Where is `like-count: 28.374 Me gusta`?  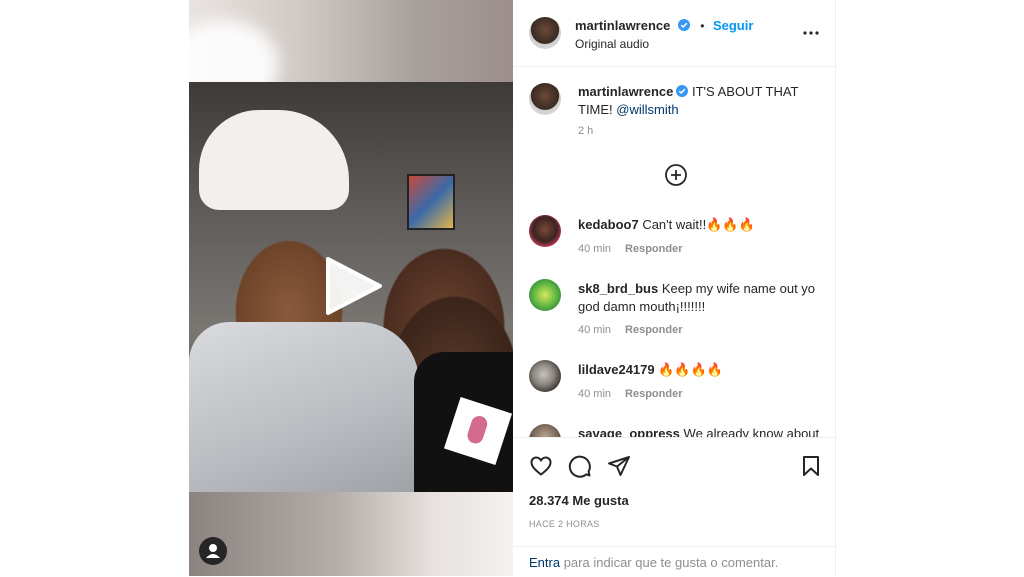 like-count: 28.374 Me gusta is located at coordinates (579, 500).